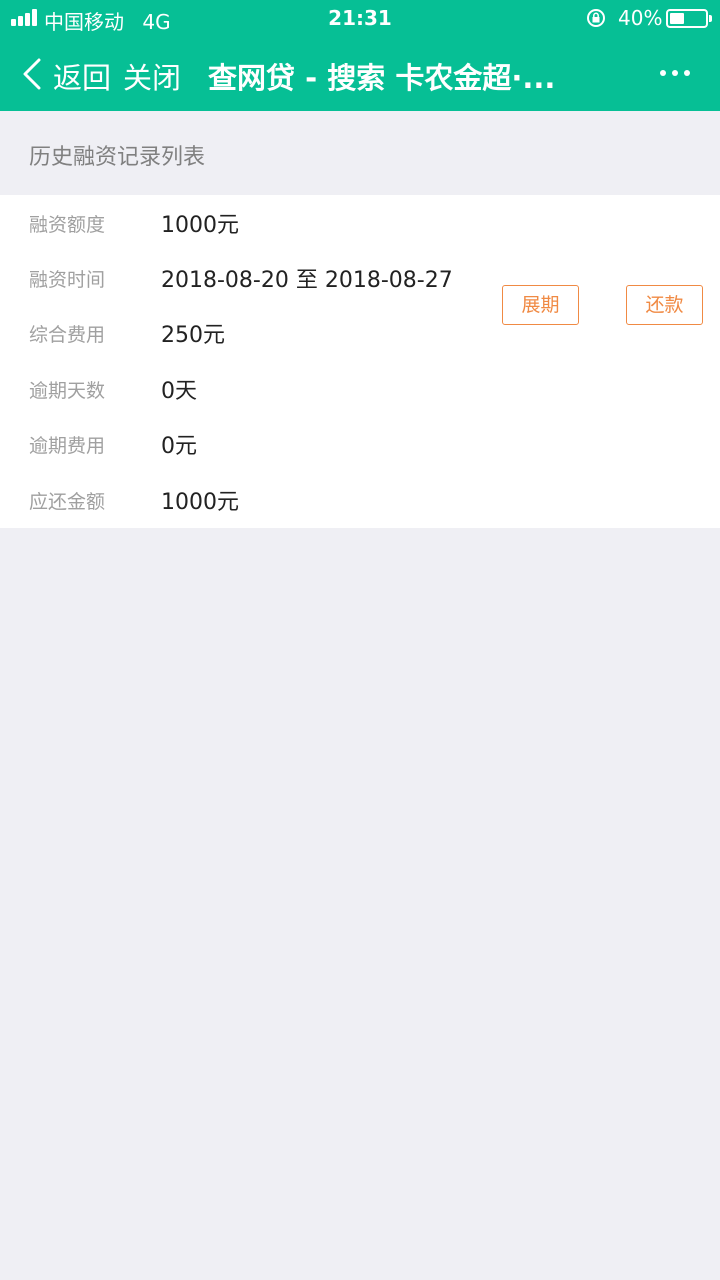  I want to click on row-value: 250元, so click(193, 335).